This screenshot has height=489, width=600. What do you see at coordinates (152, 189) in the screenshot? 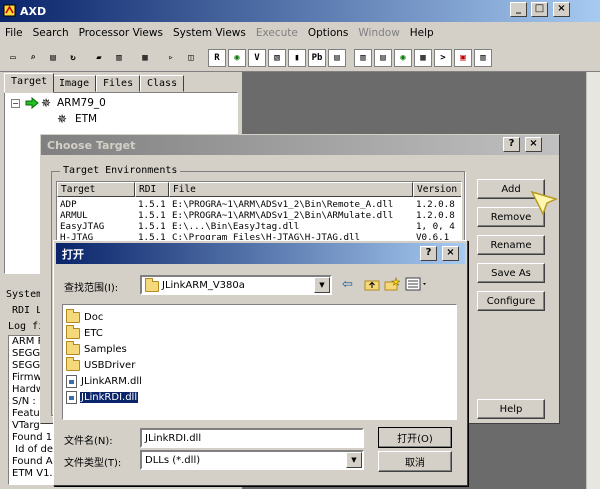
I see `column-rdi: RDI` at bounding box center [152, 189].